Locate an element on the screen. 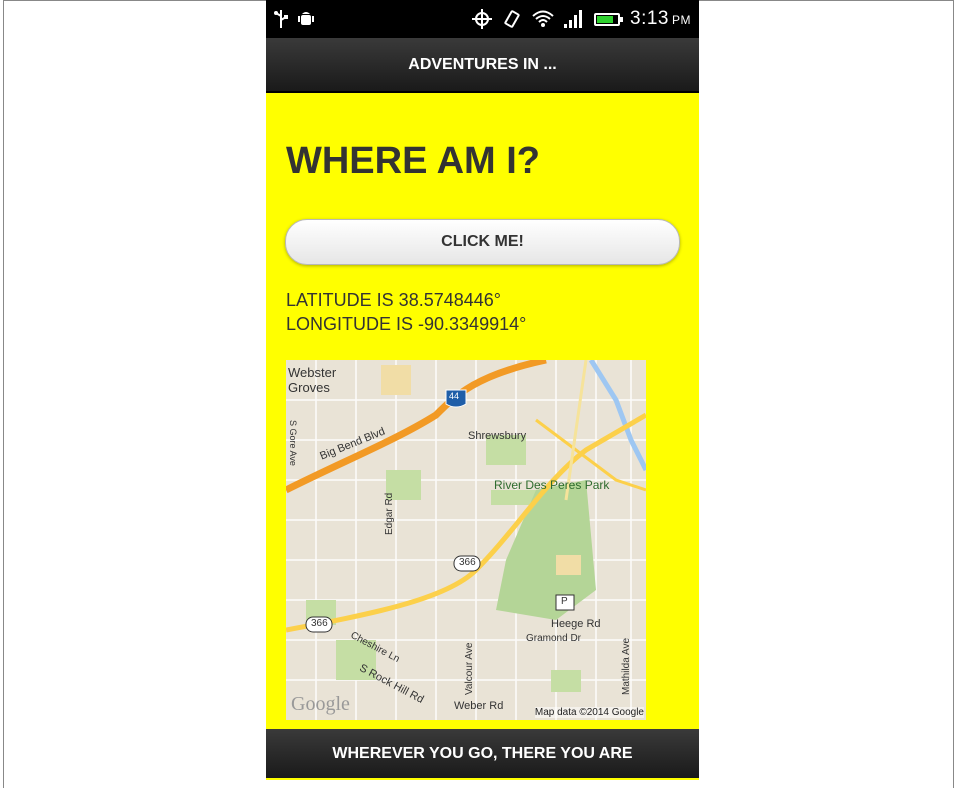 The width and height of the screenshot is (956, 790). status-bar: 3:13 PM is located at coordinates (482, 19).